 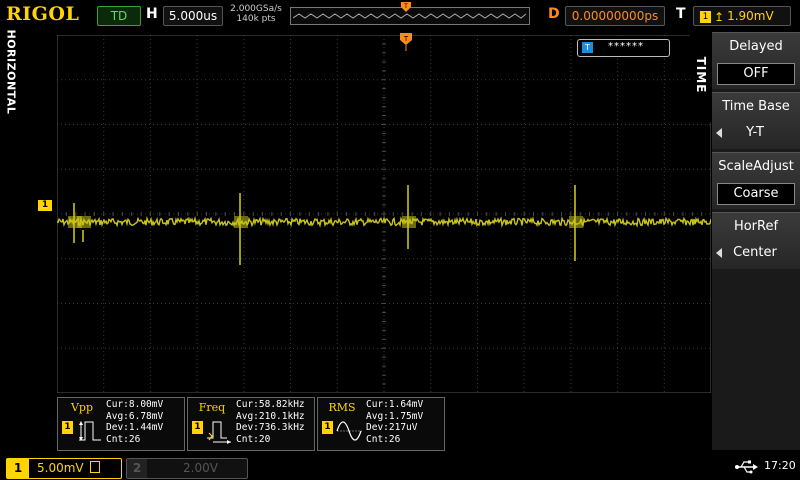 I want to click on stat-average: Avg:210.1kHz, so click(x=270, y=416).